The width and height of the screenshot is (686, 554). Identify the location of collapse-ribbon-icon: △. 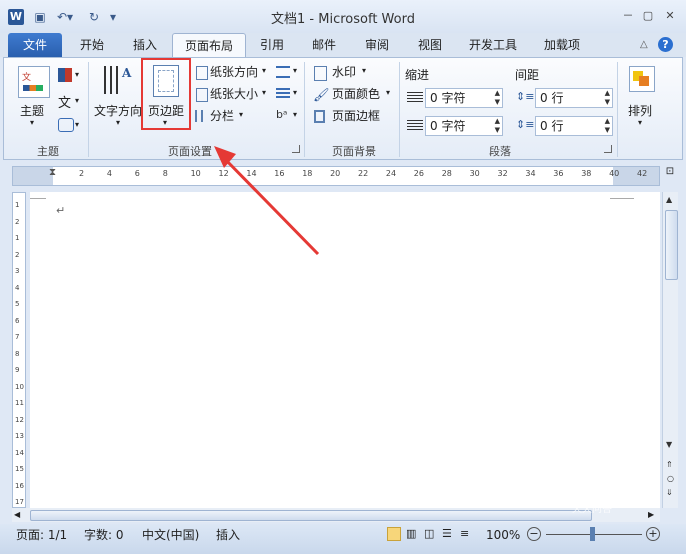
(644, 44).